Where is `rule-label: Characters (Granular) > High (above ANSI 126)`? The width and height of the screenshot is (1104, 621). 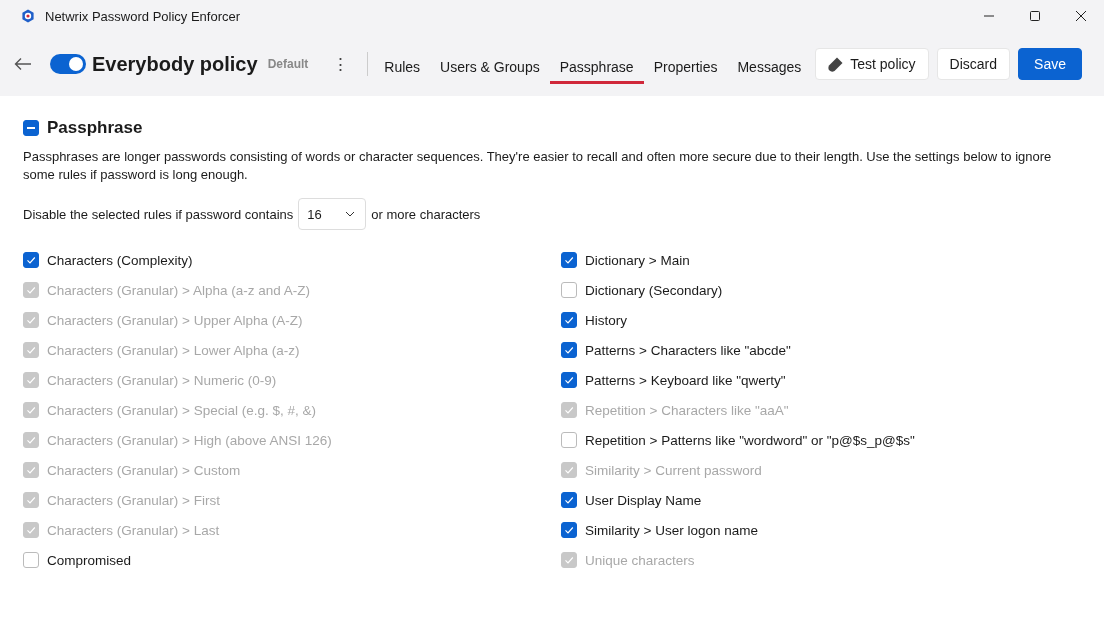
rule-label: Characters (Granular) > High (above ANSI 126) is located at coordinates (189, 440).